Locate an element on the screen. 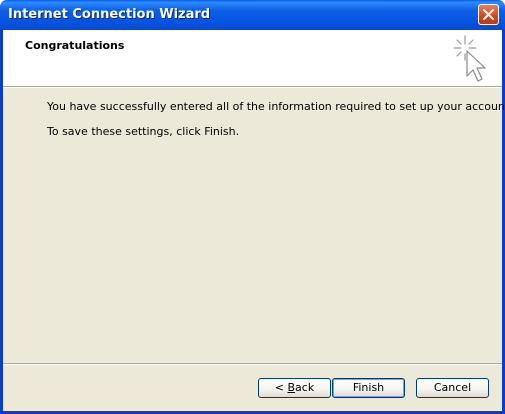  back-button: < Back is located at coordinates (294, 388).